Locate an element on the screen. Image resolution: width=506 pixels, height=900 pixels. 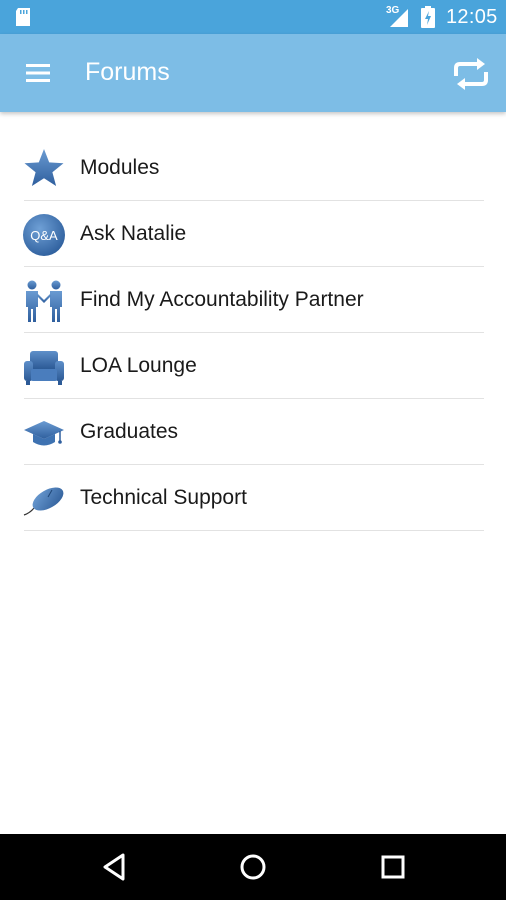
status-clock: 12:05 is located at coordinates (472, 17).